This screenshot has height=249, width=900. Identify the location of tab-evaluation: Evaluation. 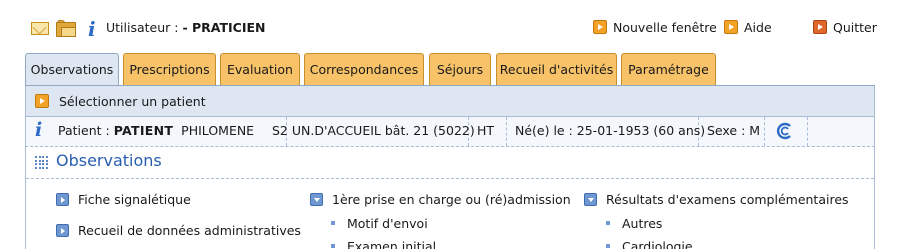
(260, 69).